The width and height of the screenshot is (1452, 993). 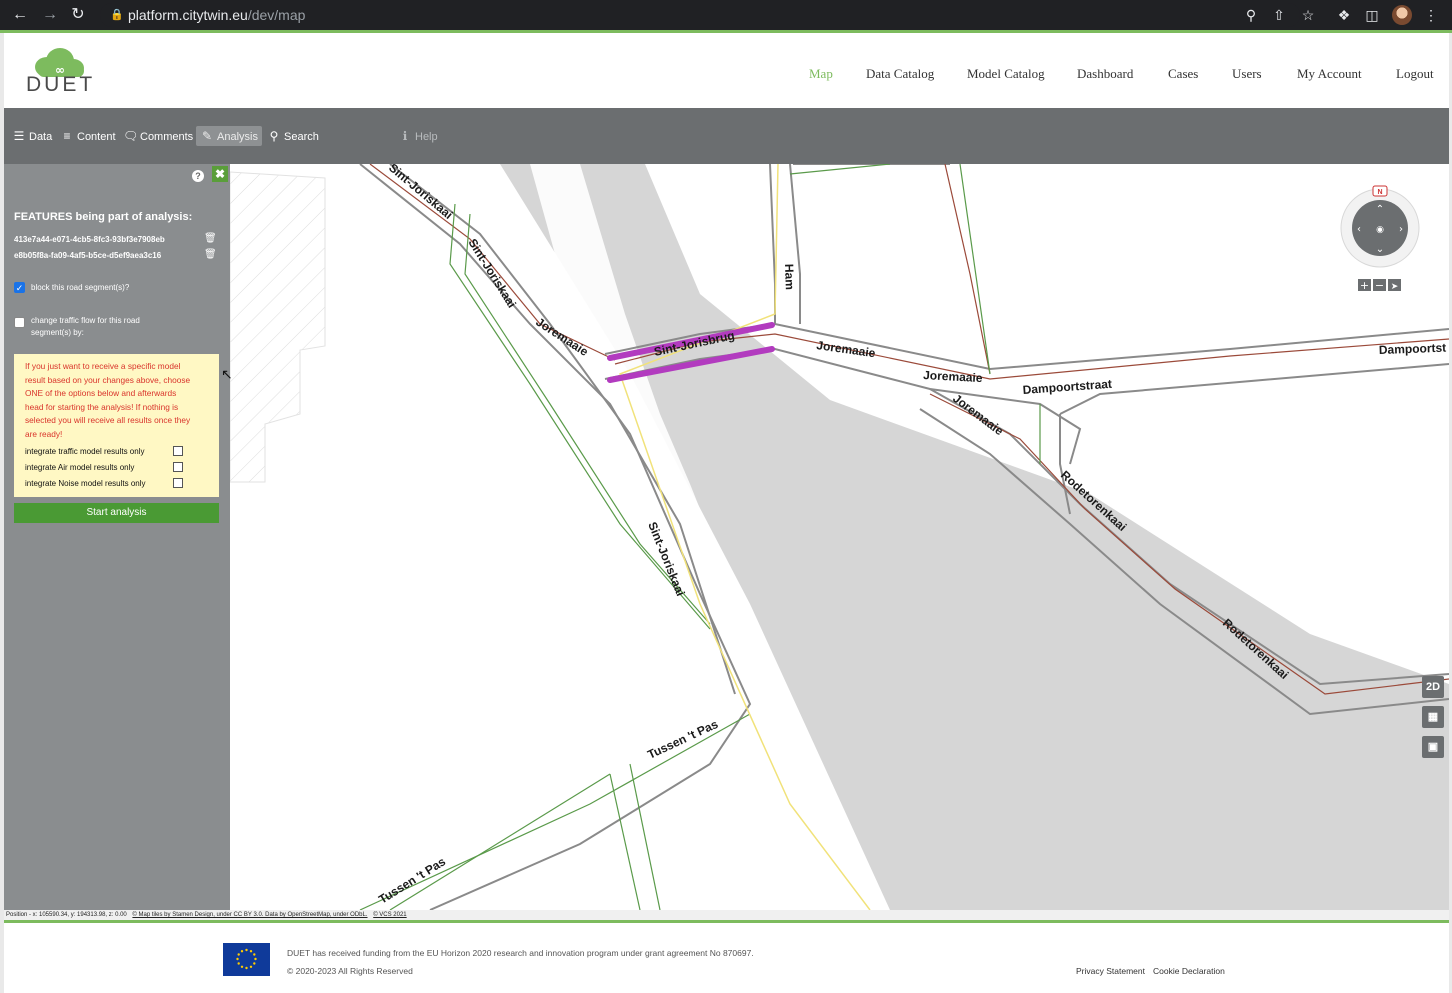 I want to click on profile-avatar, so click(x=1402, y=15).